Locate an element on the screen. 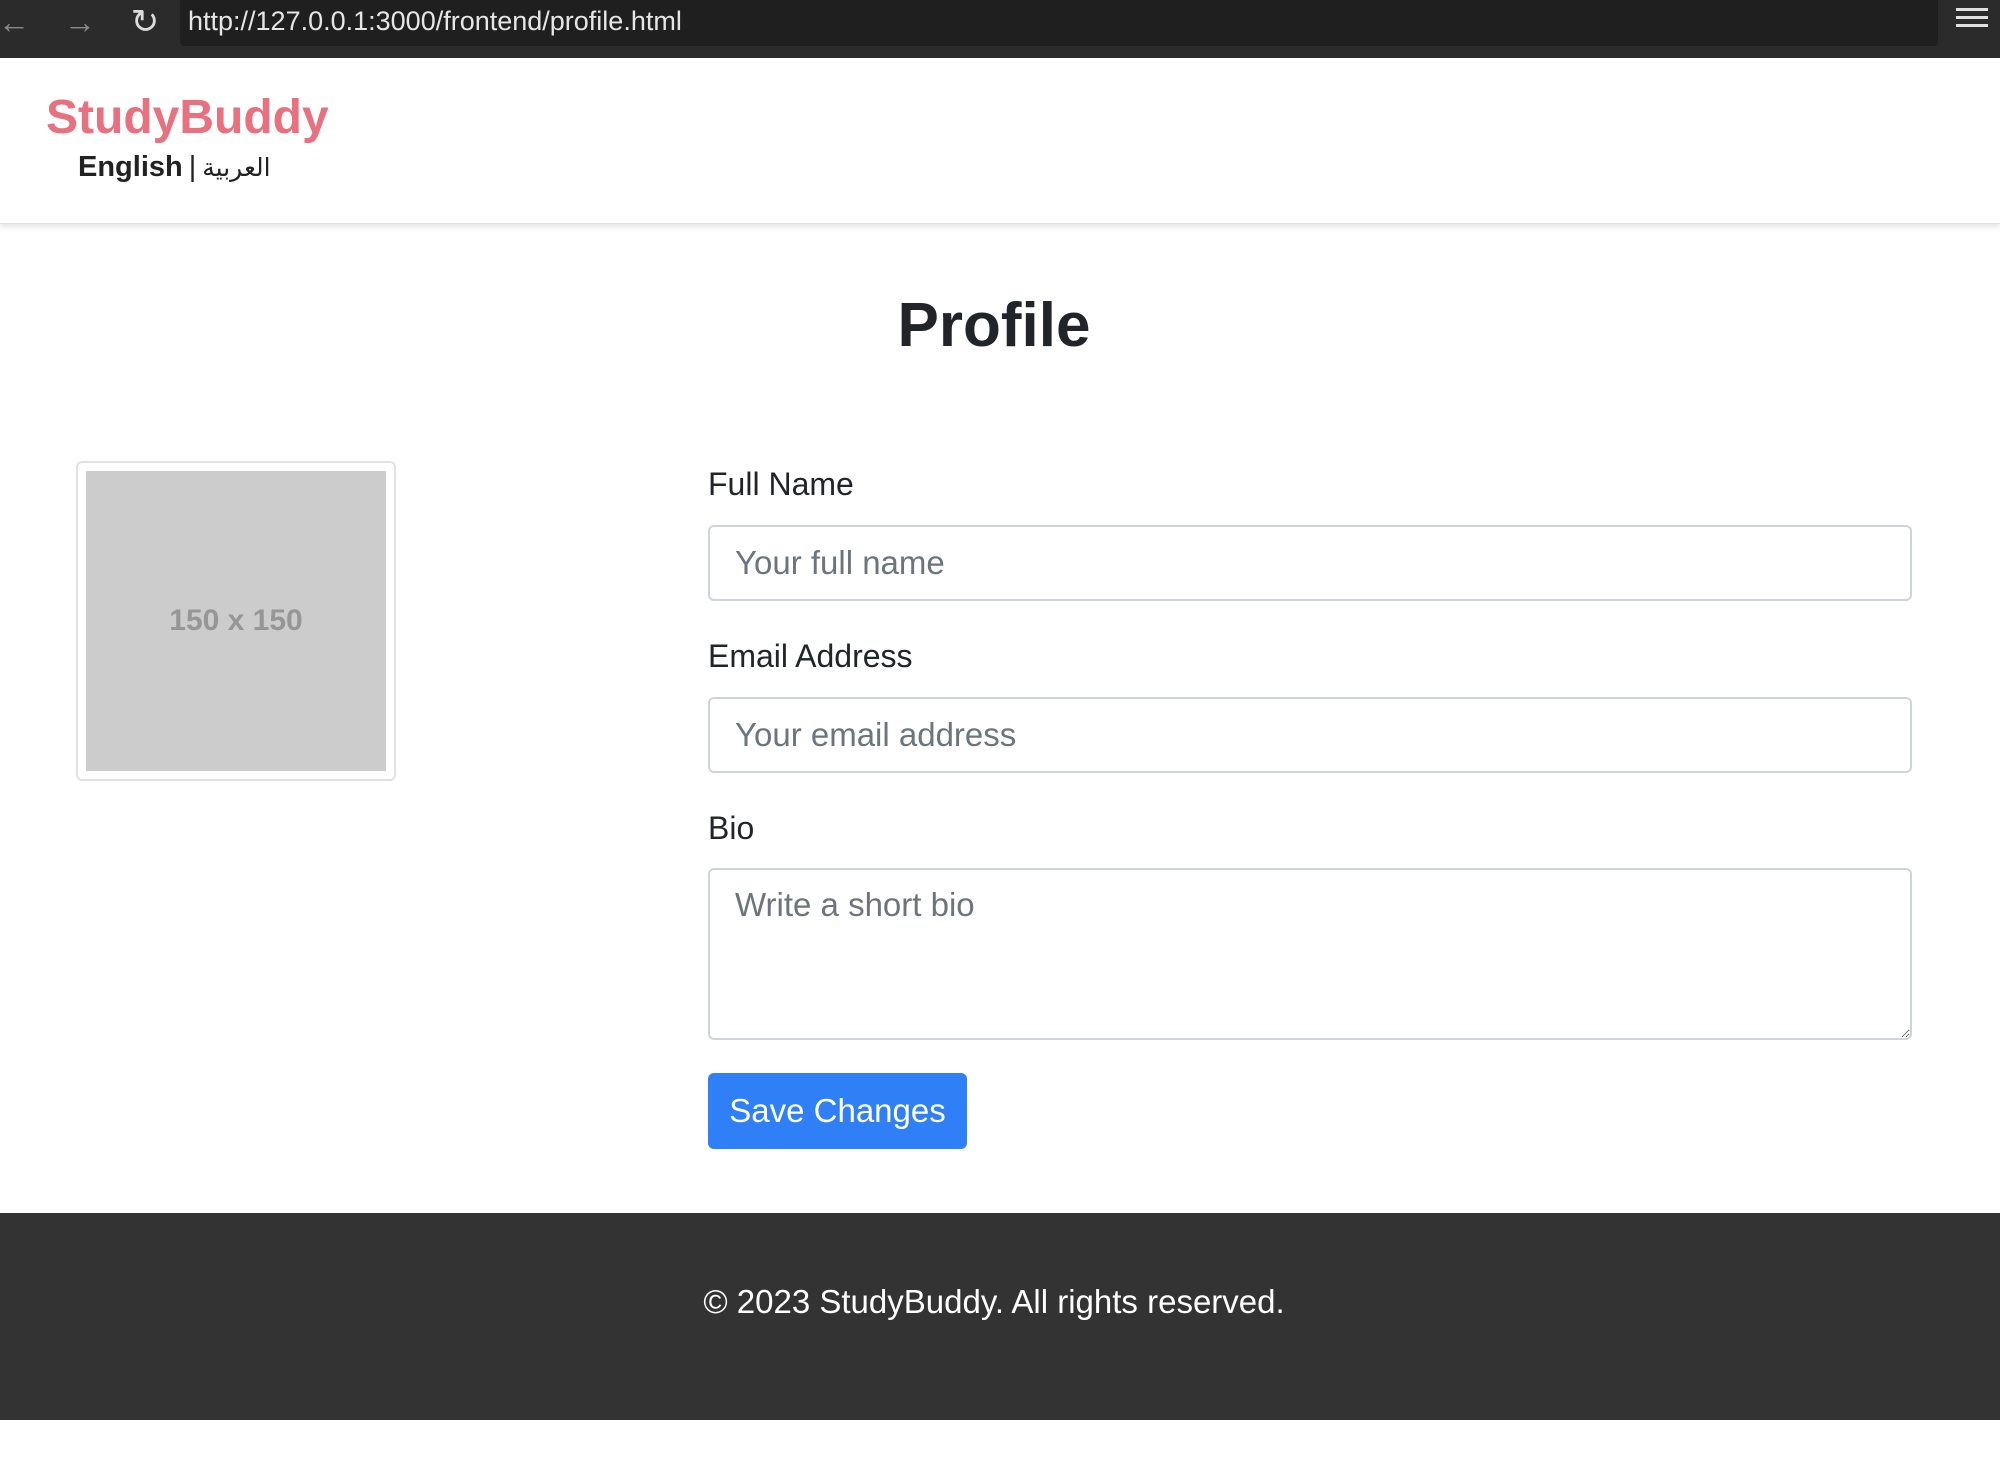 The width and height of the screenshot is (2000, 1470). hamburger-menu-icon is located at coordinates (1972, 22).